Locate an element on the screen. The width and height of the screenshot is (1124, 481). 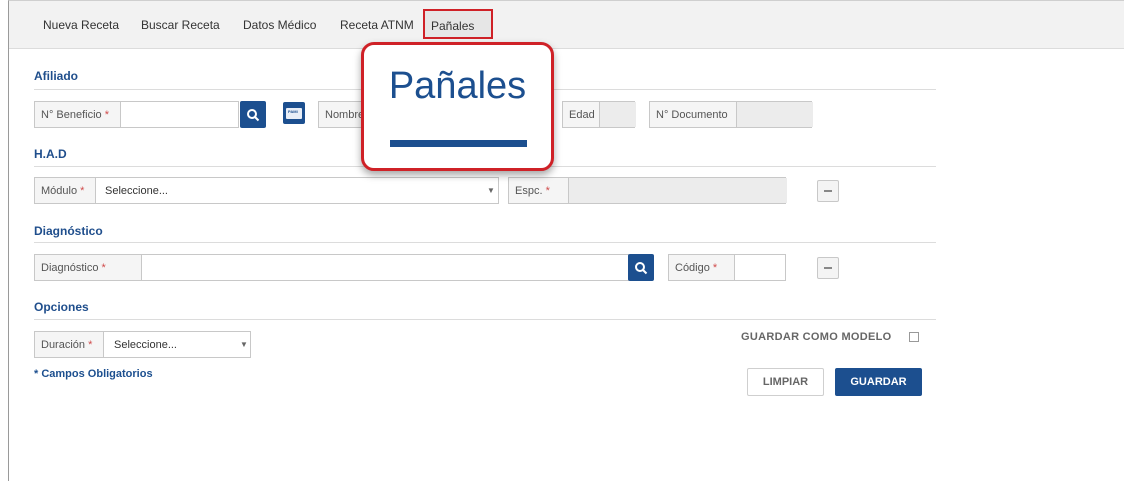
remove-diagnostico-button is located at coordinates (828, 268).